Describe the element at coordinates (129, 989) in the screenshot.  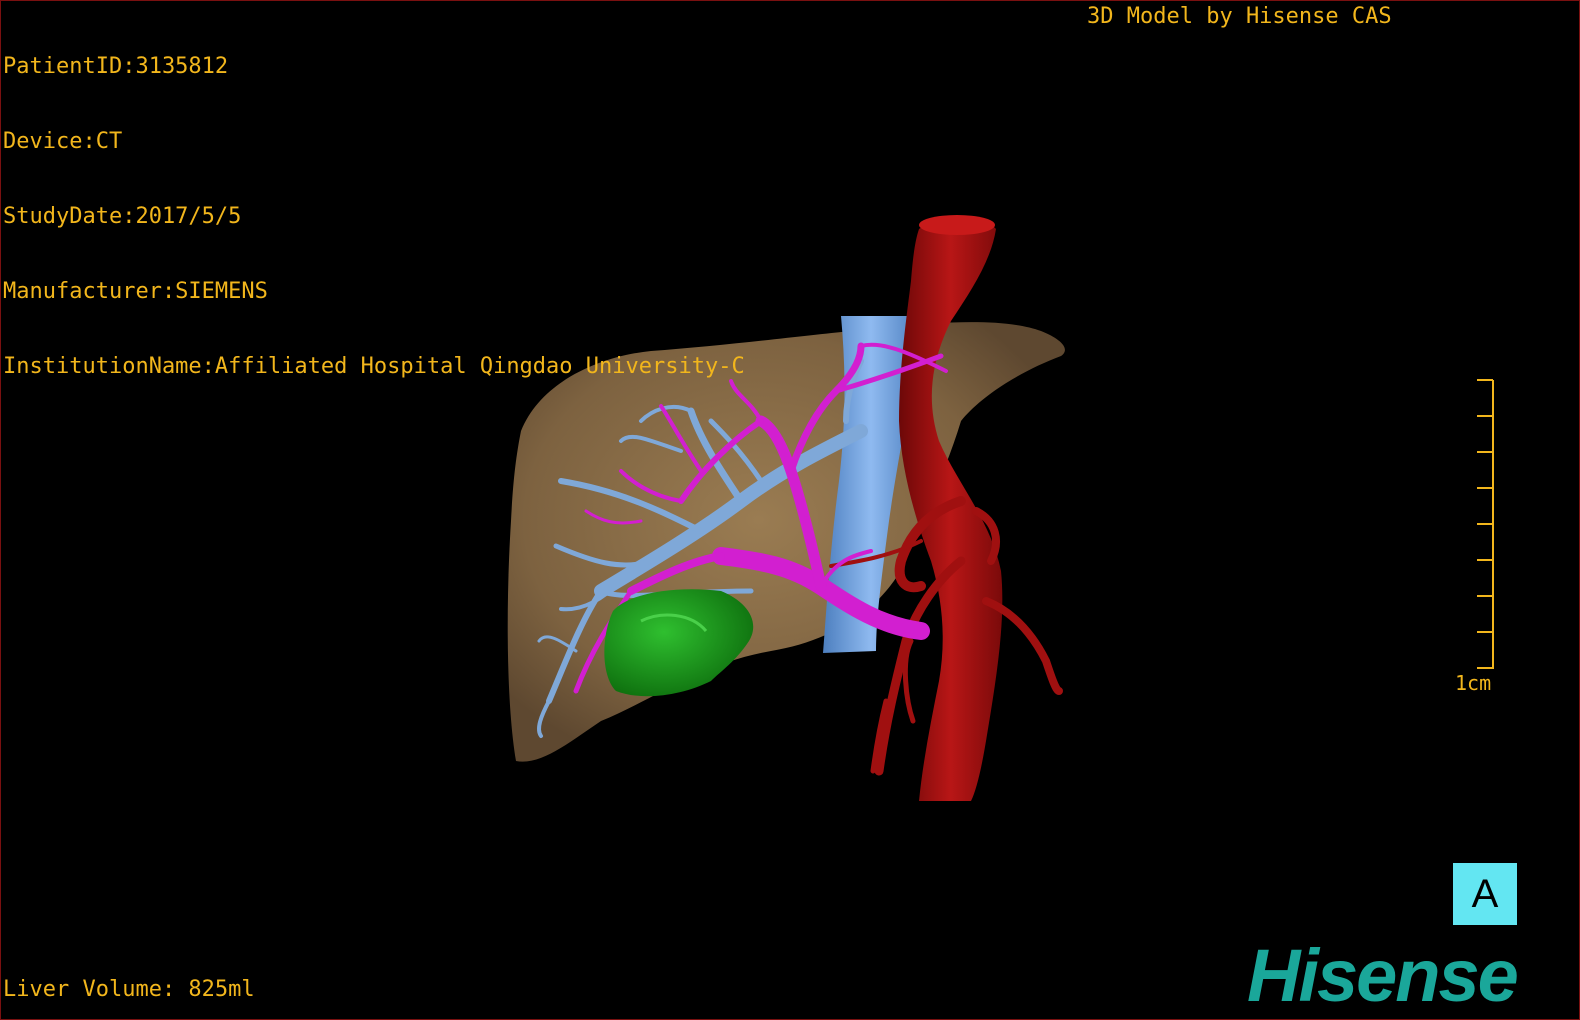
I see `liver-volume: Liver Volume: 825ml` at that location.